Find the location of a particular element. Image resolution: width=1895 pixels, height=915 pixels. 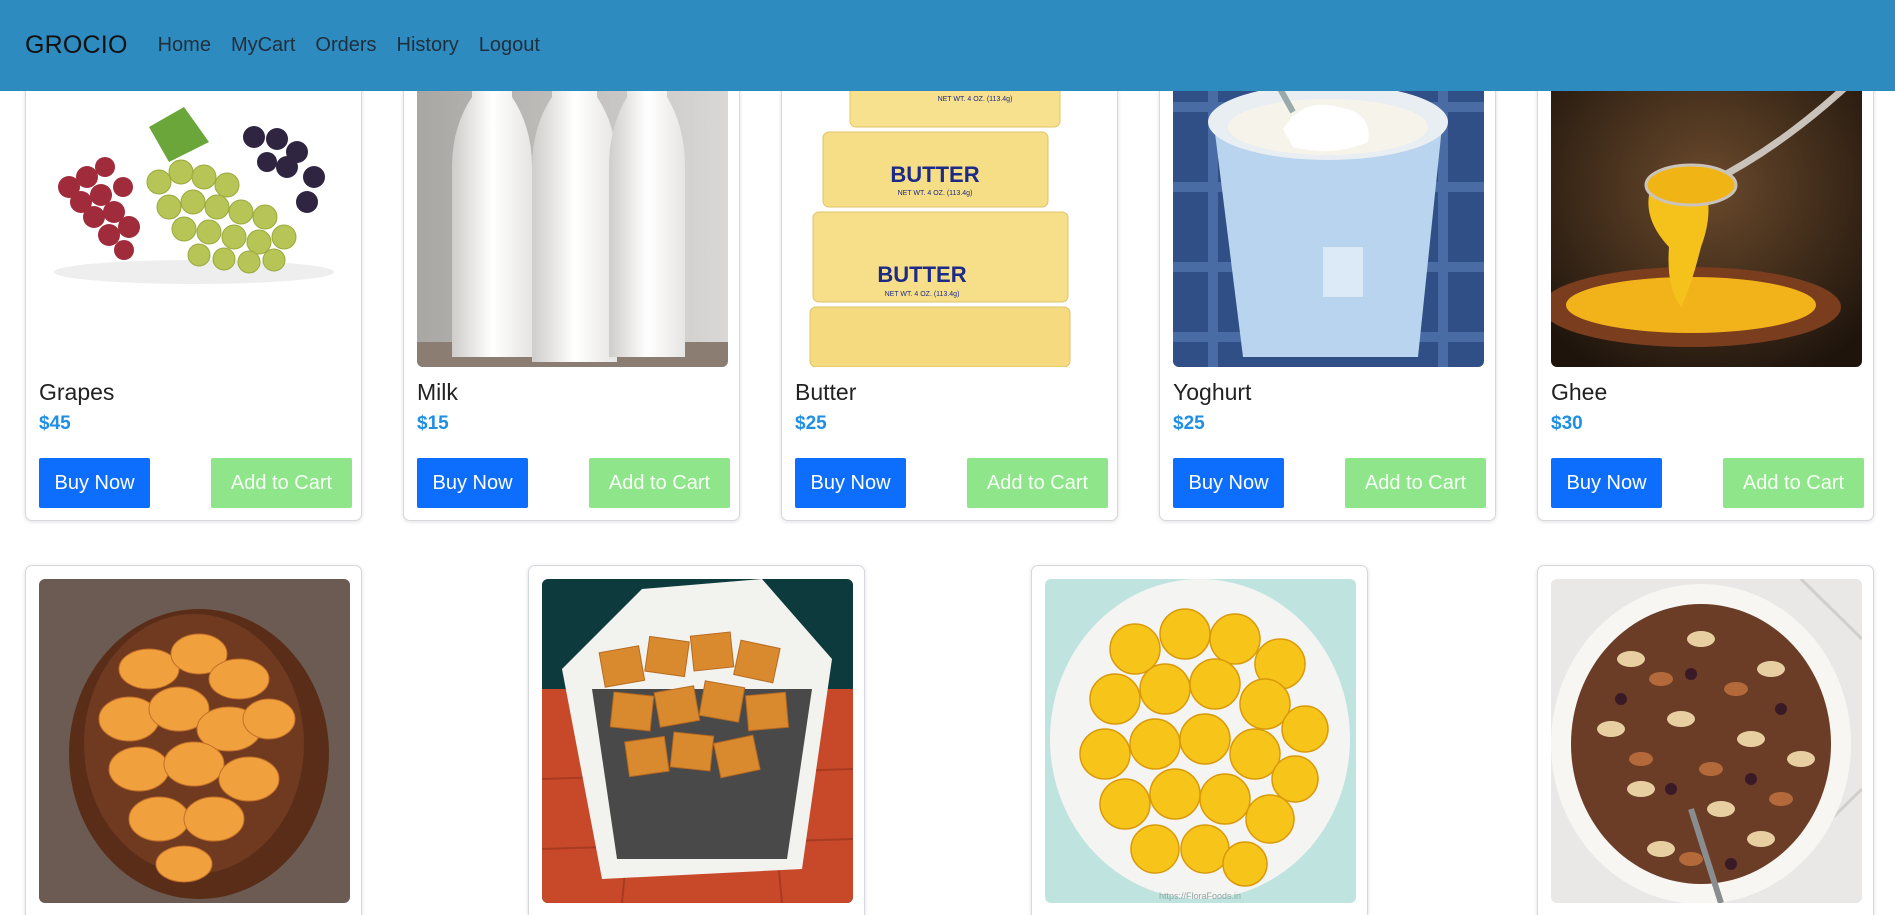

mixed-nuts-image is located at coordinates (1706, 741).